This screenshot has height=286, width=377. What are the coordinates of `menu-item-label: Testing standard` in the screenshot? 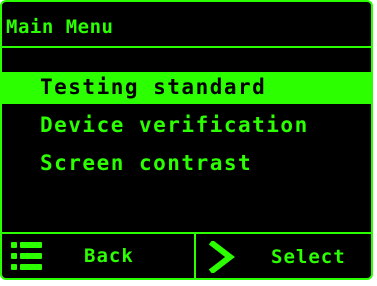 It's located at (153, 87).